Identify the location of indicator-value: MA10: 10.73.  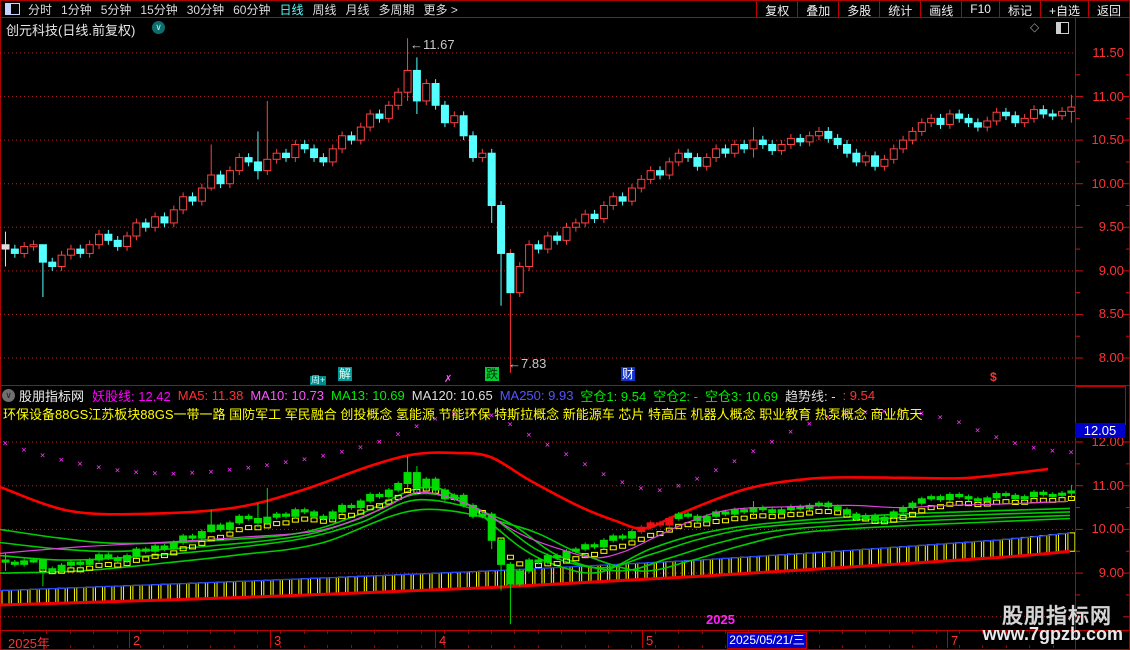
(287, 395).